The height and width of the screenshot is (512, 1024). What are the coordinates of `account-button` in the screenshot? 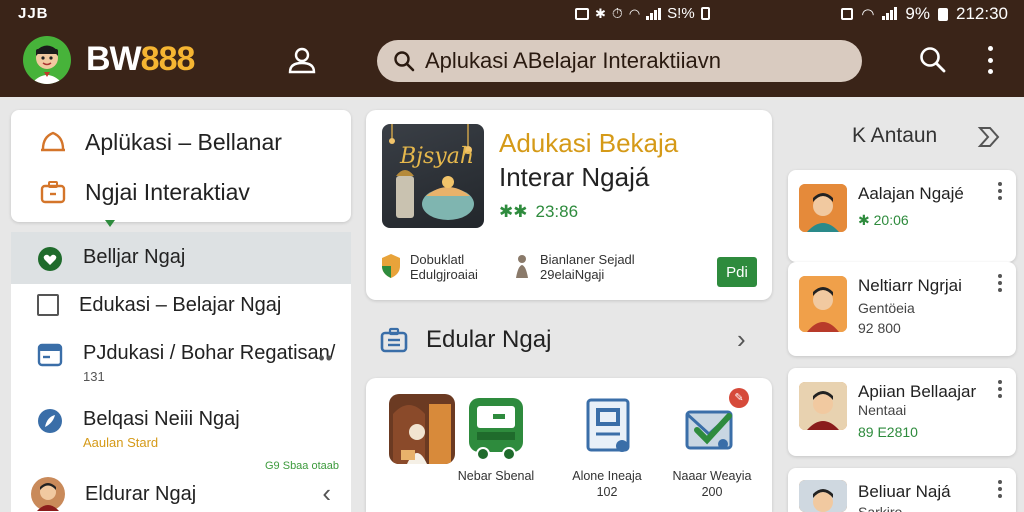 It's located at (302, 60).